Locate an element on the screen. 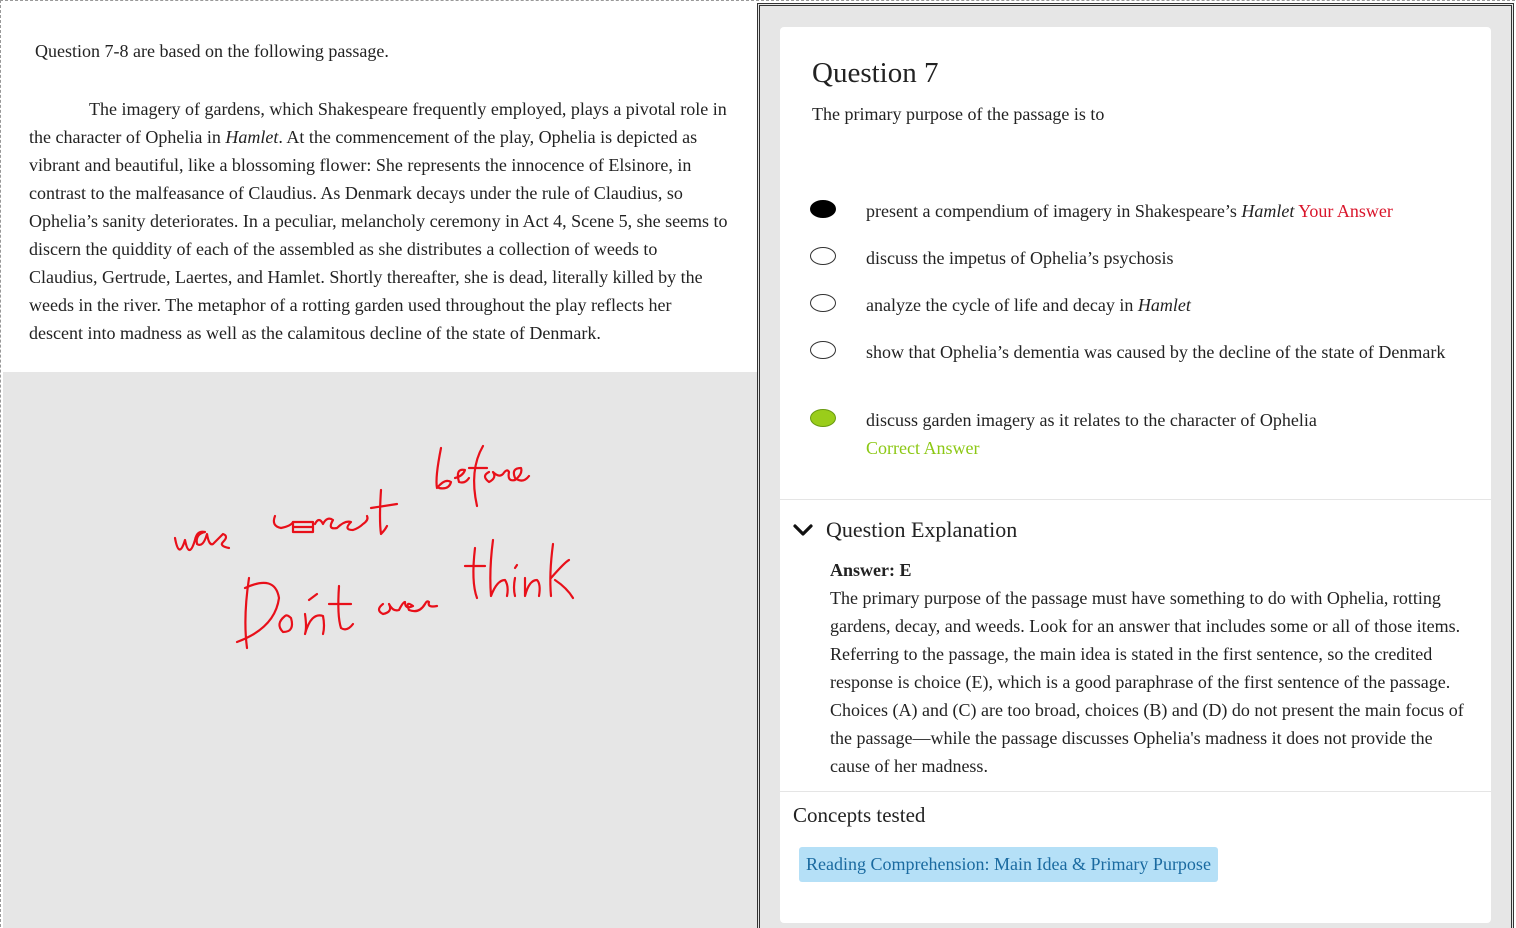  explanation-toggle: Question Explanation is located at coordinates (904, 530).